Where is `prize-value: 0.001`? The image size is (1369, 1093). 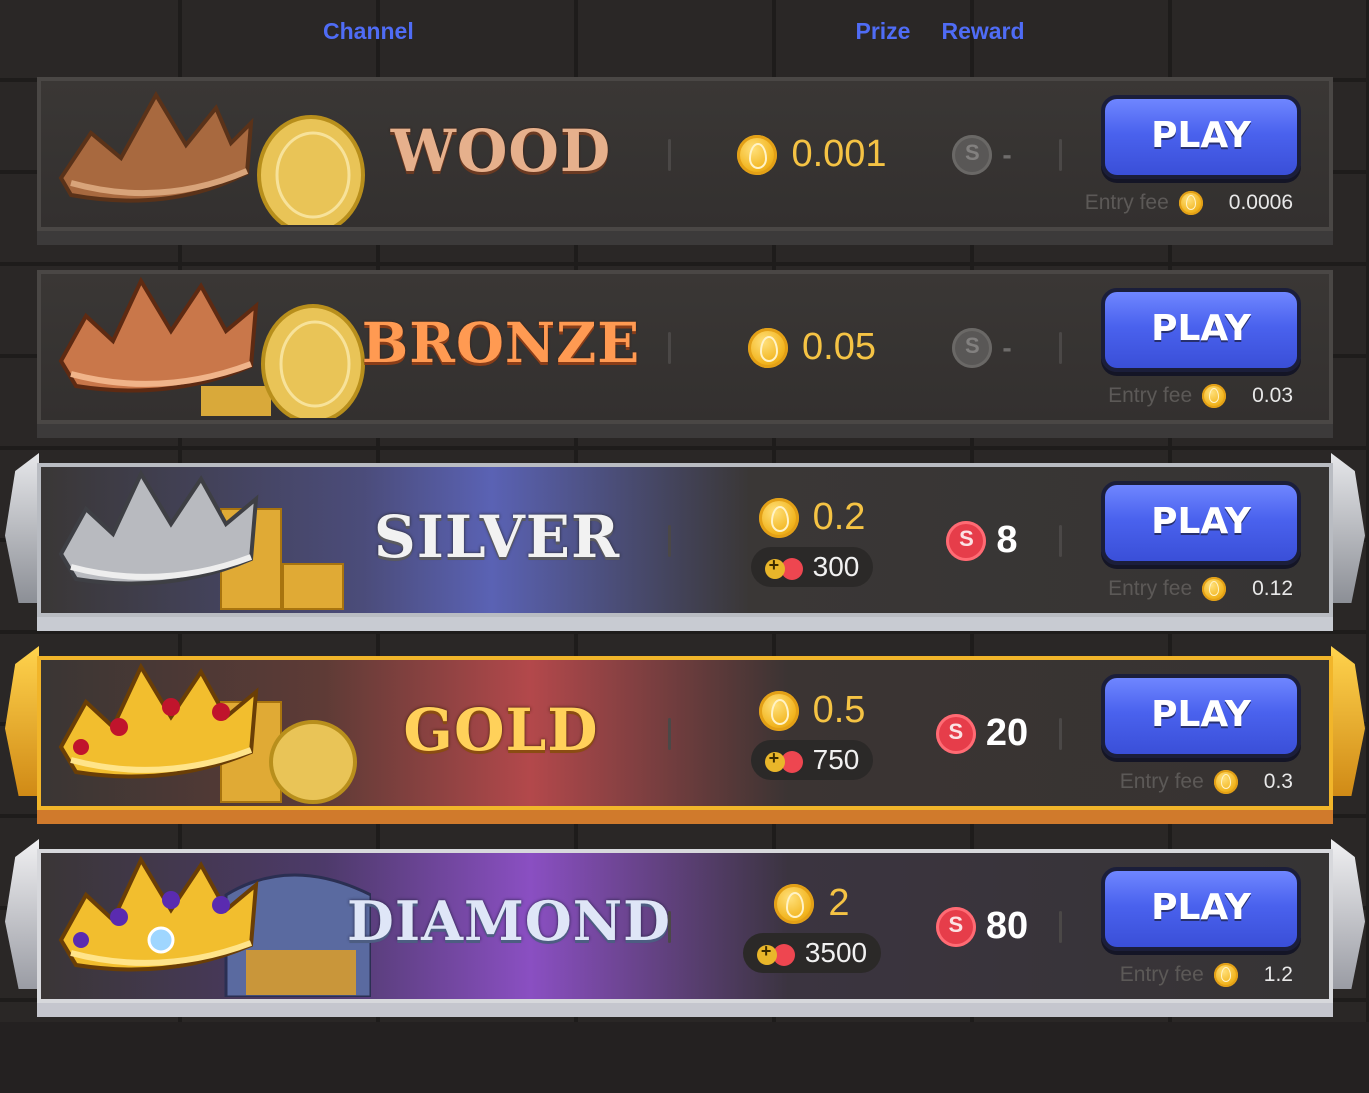
prize-value: 0.001 is located at coordinates (839, 154).